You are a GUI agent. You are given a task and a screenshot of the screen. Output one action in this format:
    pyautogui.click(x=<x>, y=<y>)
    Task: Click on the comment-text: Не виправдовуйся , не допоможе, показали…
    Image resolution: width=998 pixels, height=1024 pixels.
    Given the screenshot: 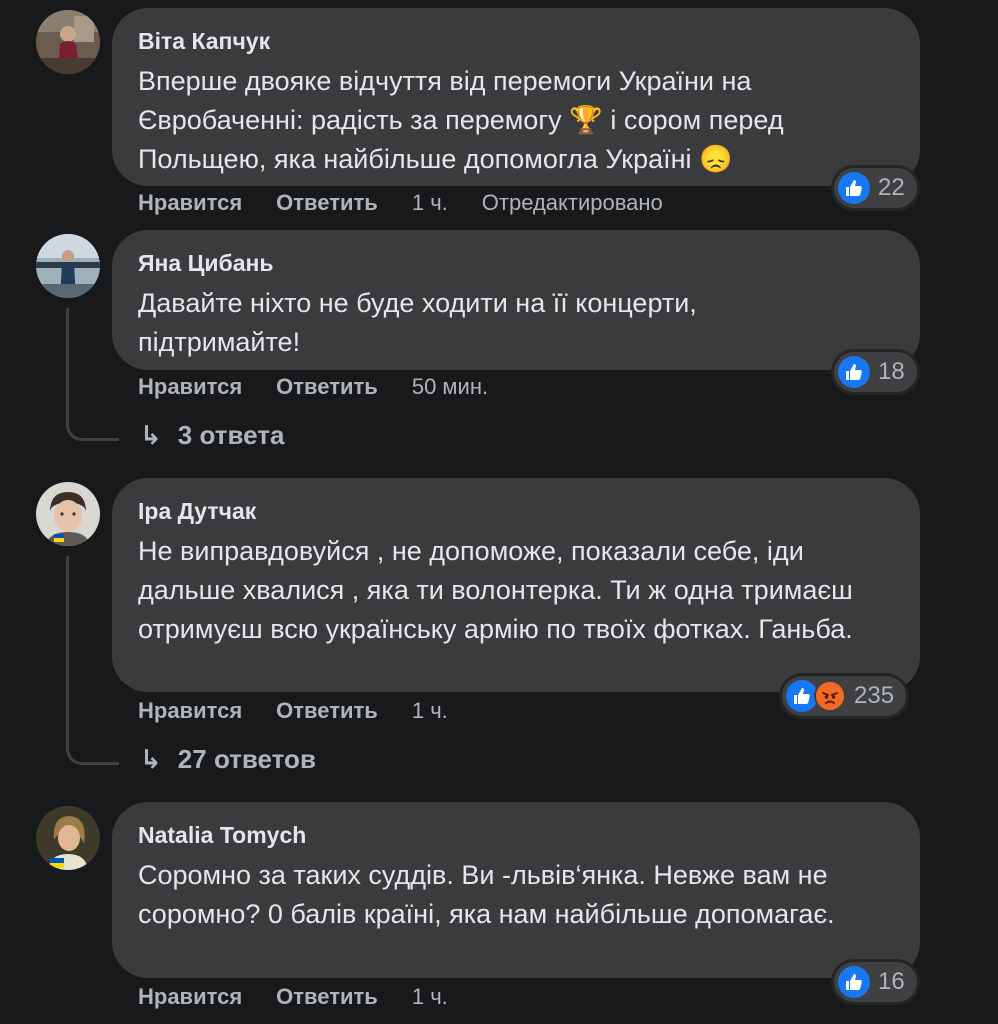 What is the action you would take?
    pyautogui.click(x=495, y=590)
    